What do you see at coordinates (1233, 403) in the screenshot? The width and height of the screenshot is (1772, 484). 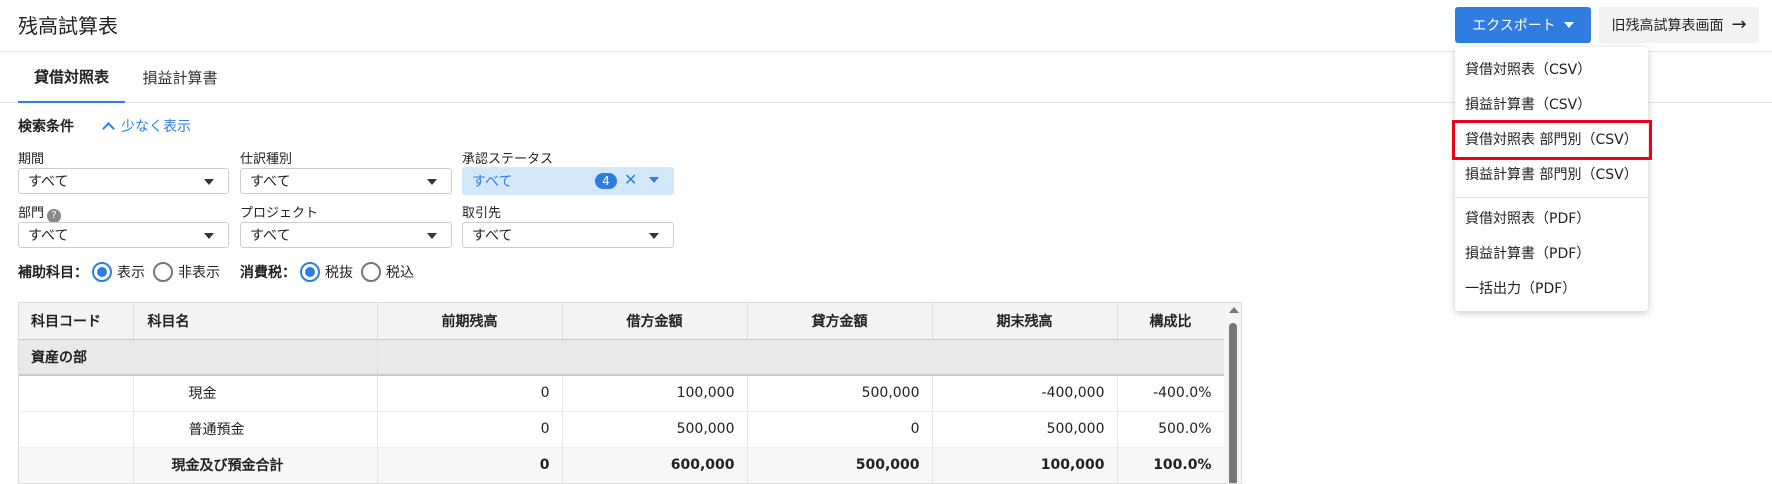 I see `scroll-thumb` at bounding box center [1233, 403].